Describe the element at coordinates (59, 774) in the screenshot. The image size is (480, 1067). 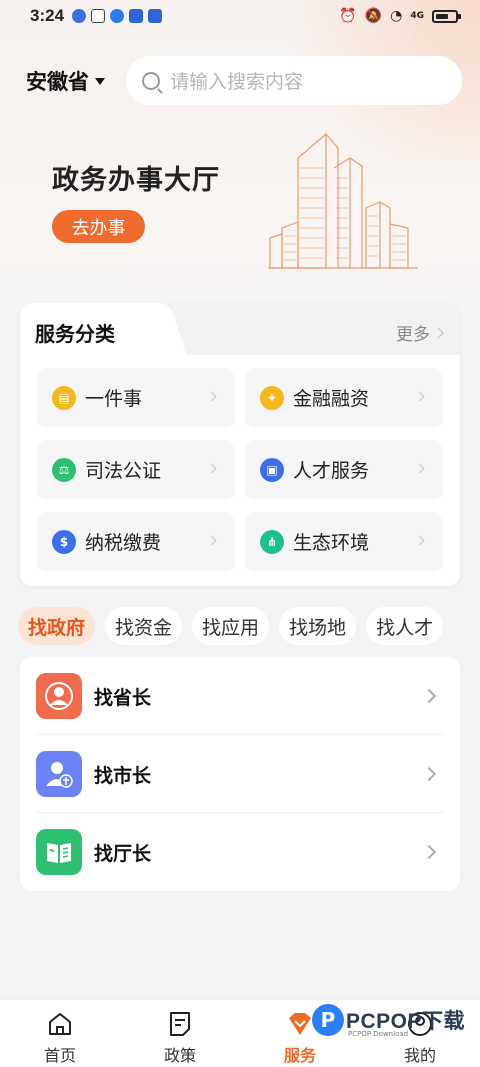
I see `person-badge-icon` at that location.